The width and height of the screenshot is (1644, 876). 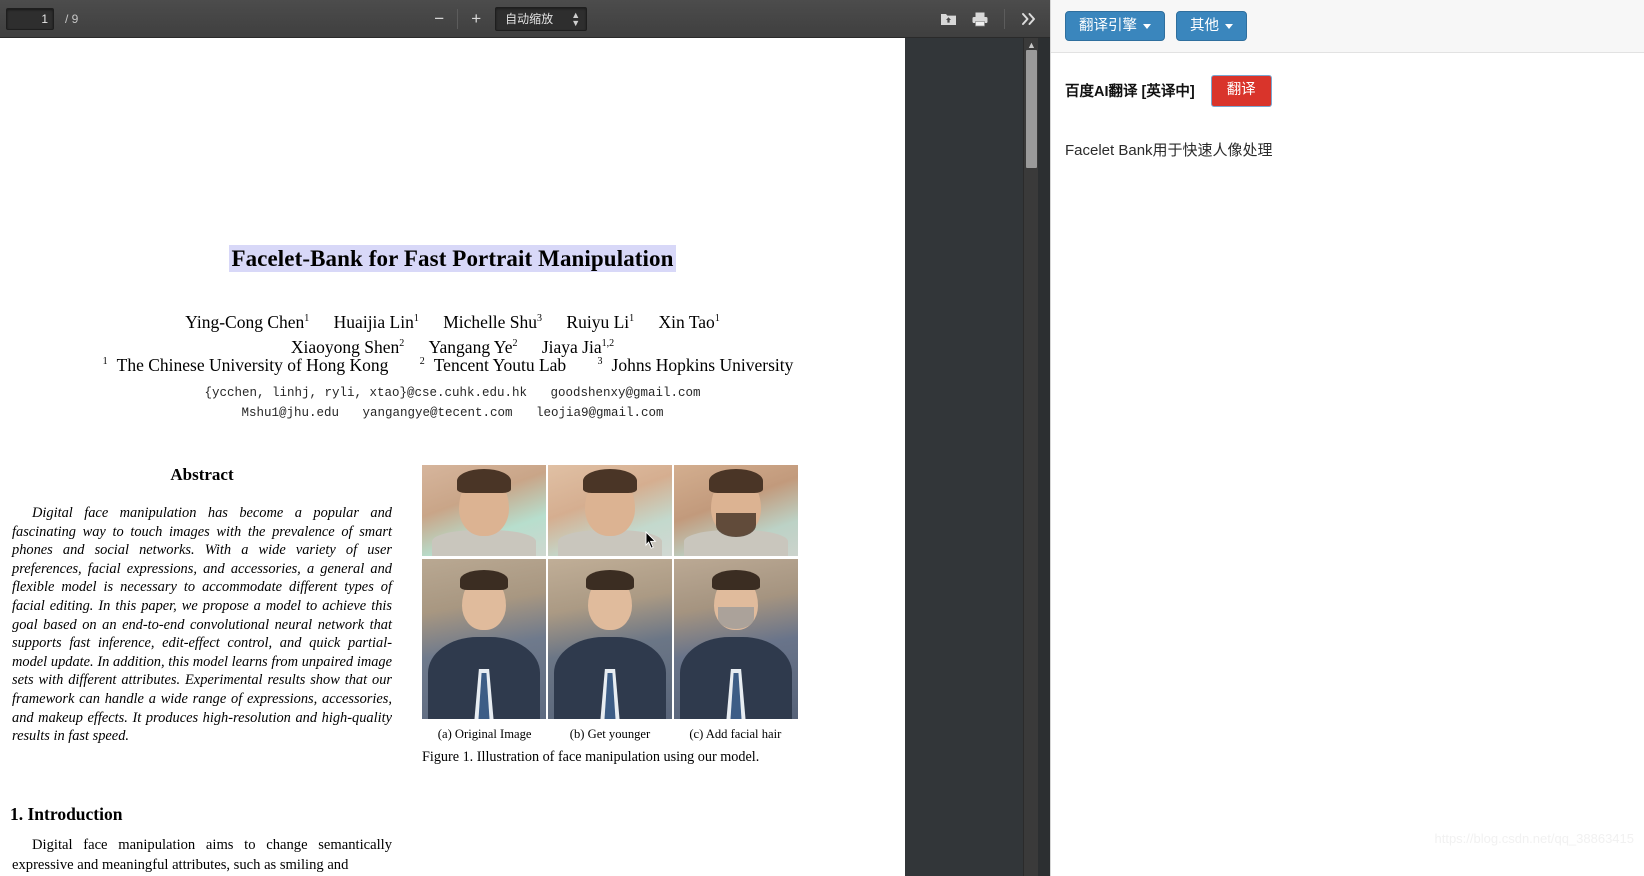 I want to click on translate-toolbar: 翻译引擎 其他, so click(x=1347, y=26).